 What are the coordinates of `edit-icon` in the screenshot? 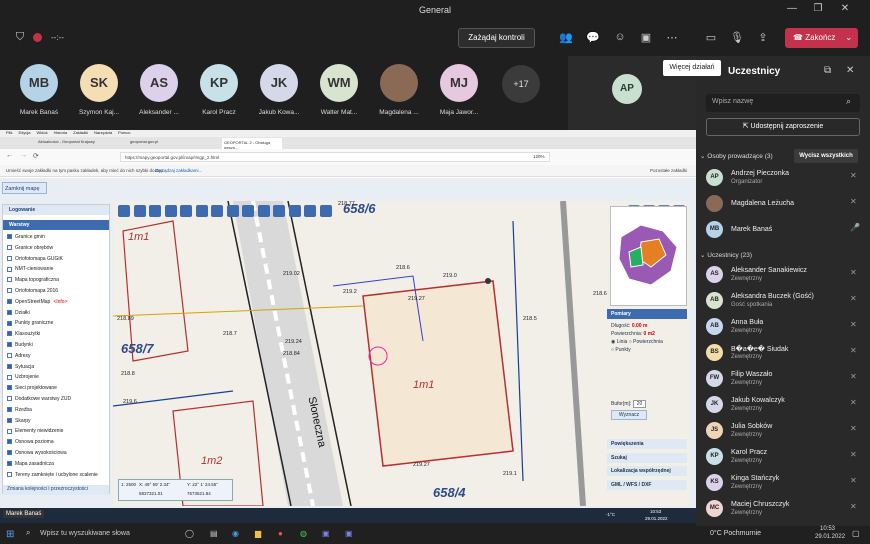 It's located at (232, 211).